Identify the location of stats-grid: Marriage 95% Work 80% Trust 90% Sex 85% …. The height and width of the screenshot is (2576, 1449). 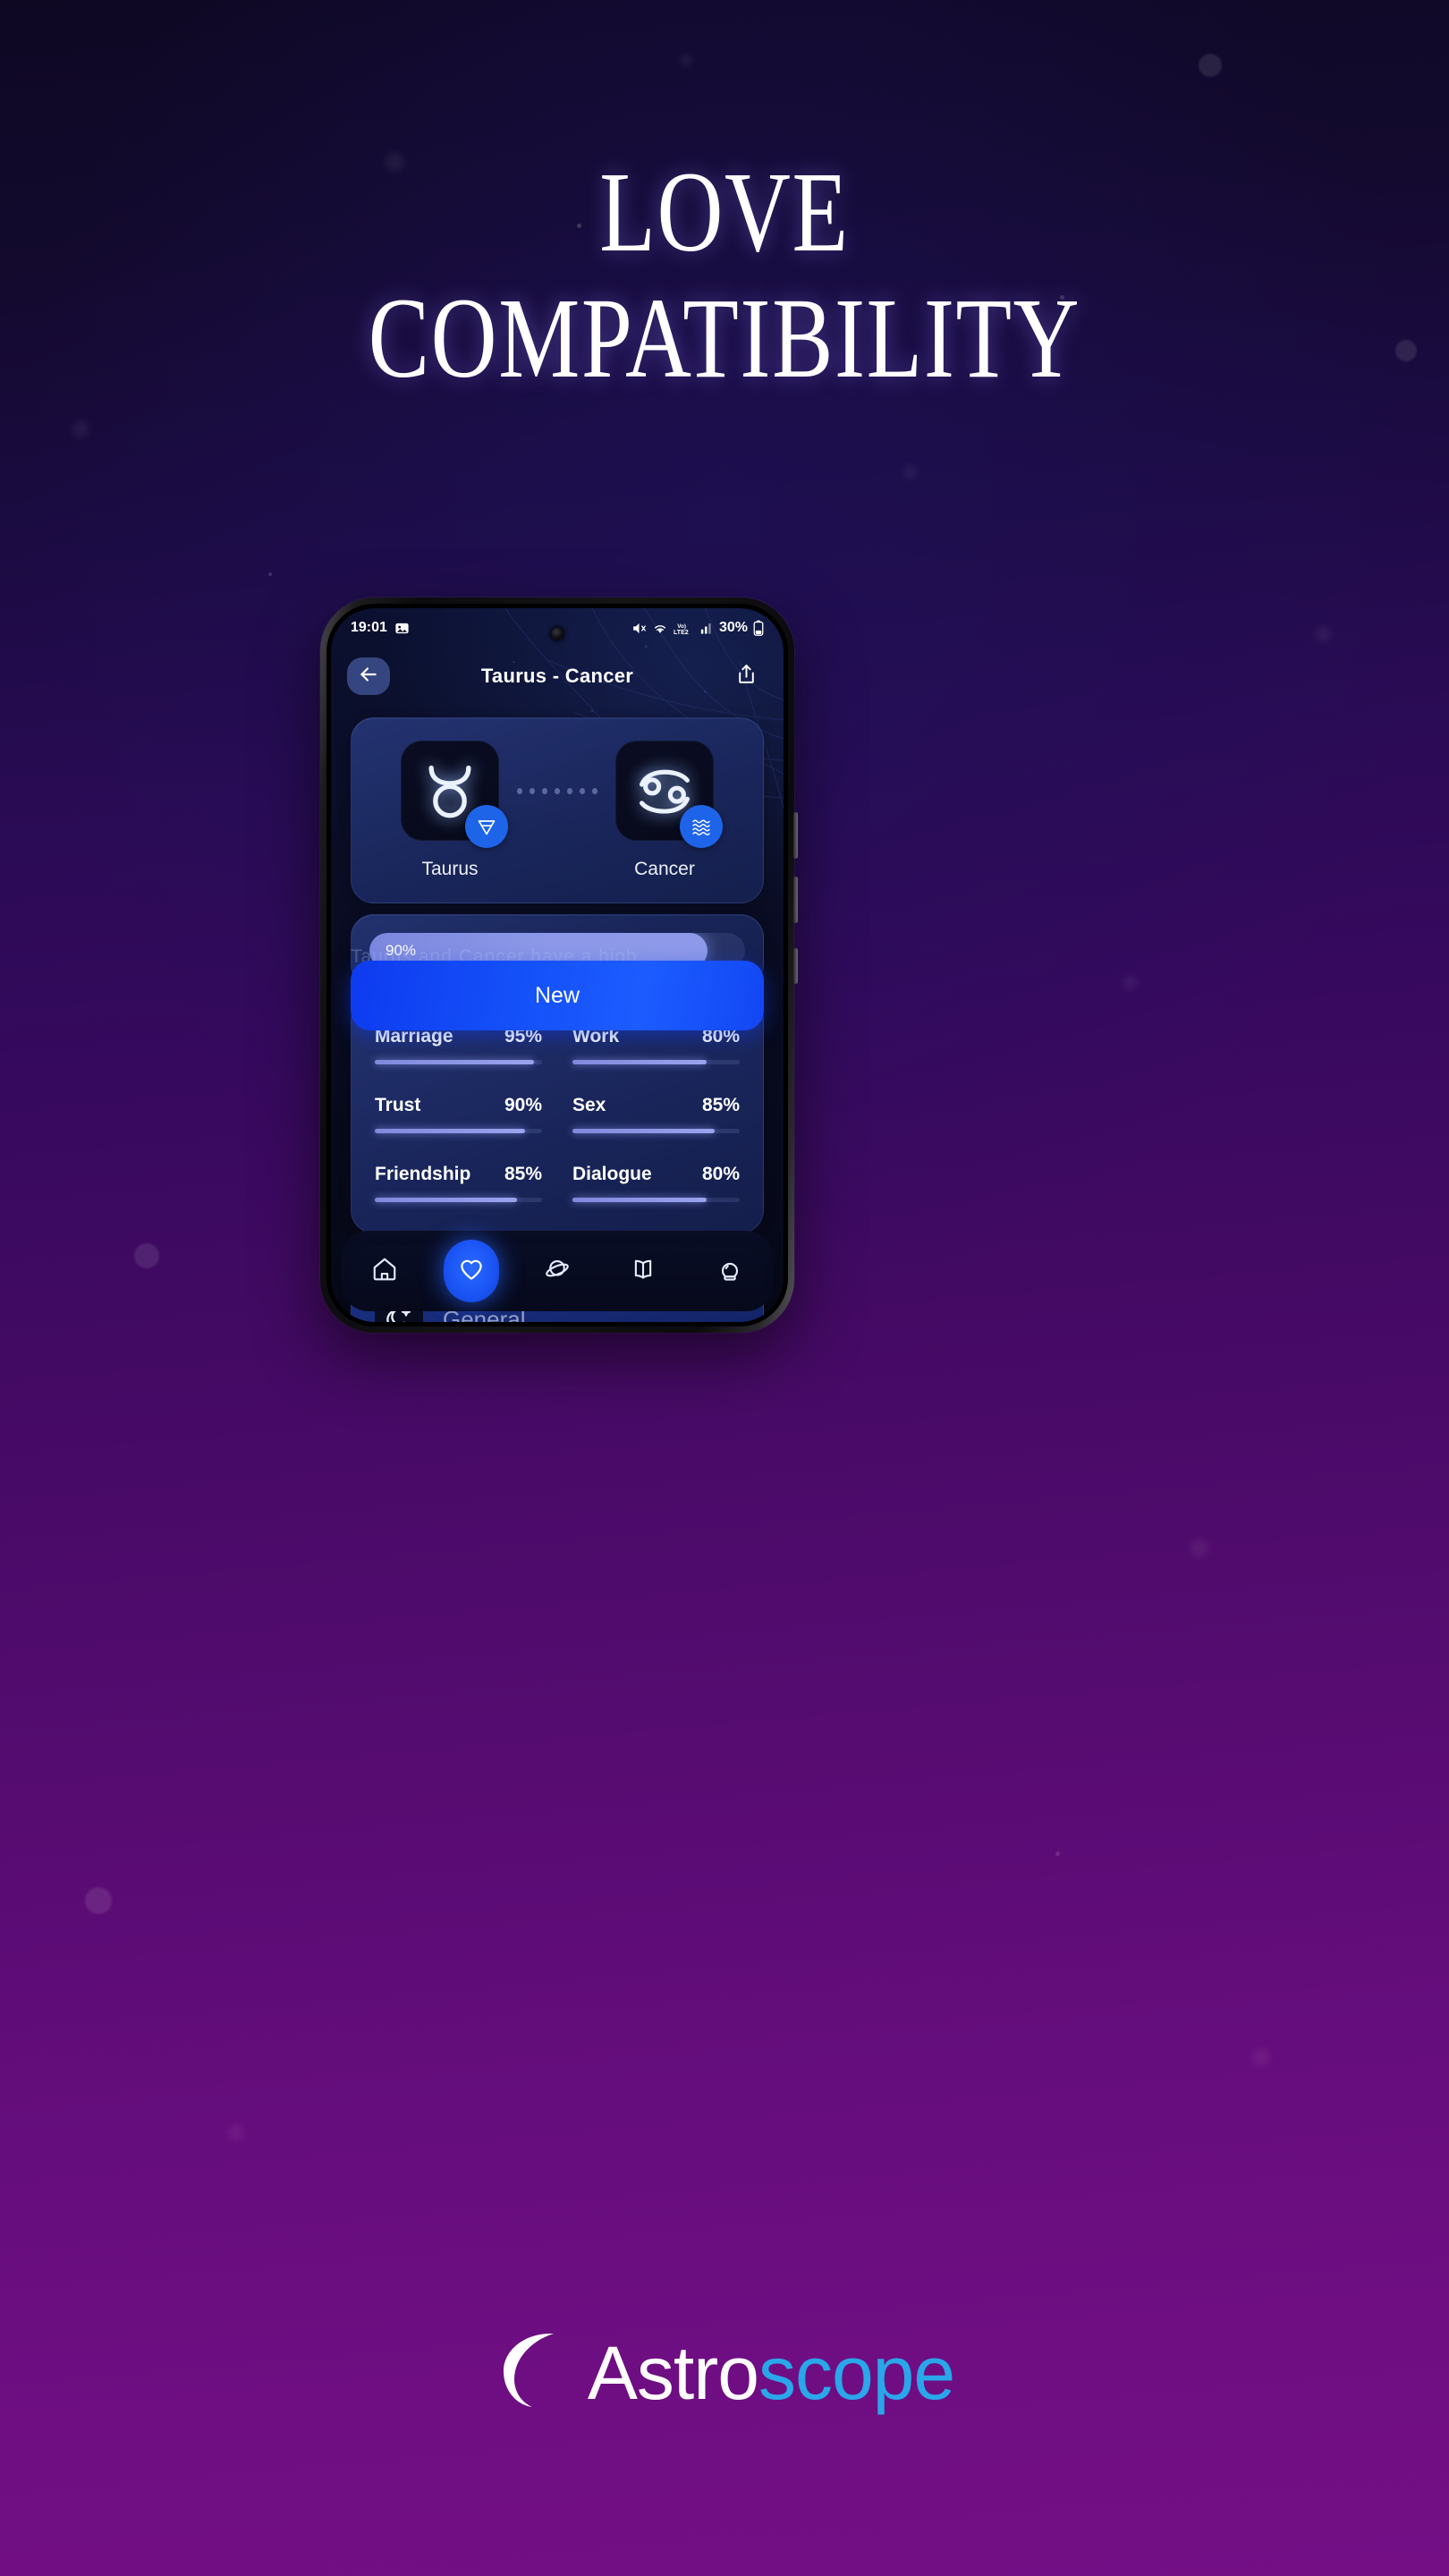
(557, 1114).